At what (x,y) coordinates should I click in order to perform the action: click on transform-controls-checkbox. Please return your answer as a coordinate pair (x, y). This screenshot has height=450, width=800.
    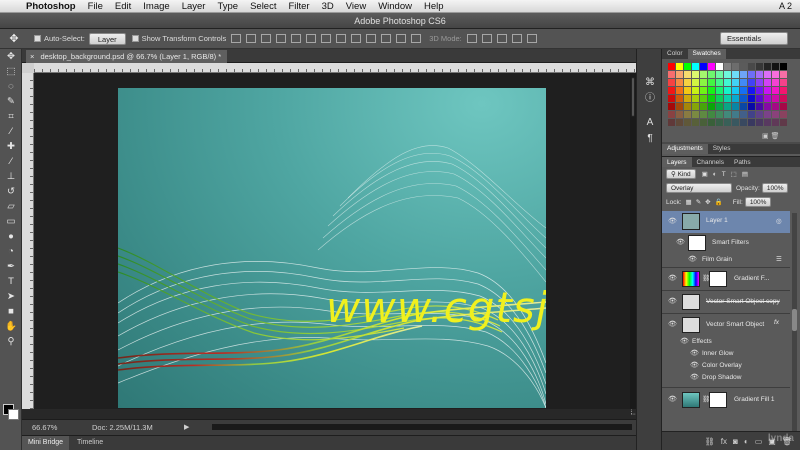
    Looking at the image, I should click on (135, 38).